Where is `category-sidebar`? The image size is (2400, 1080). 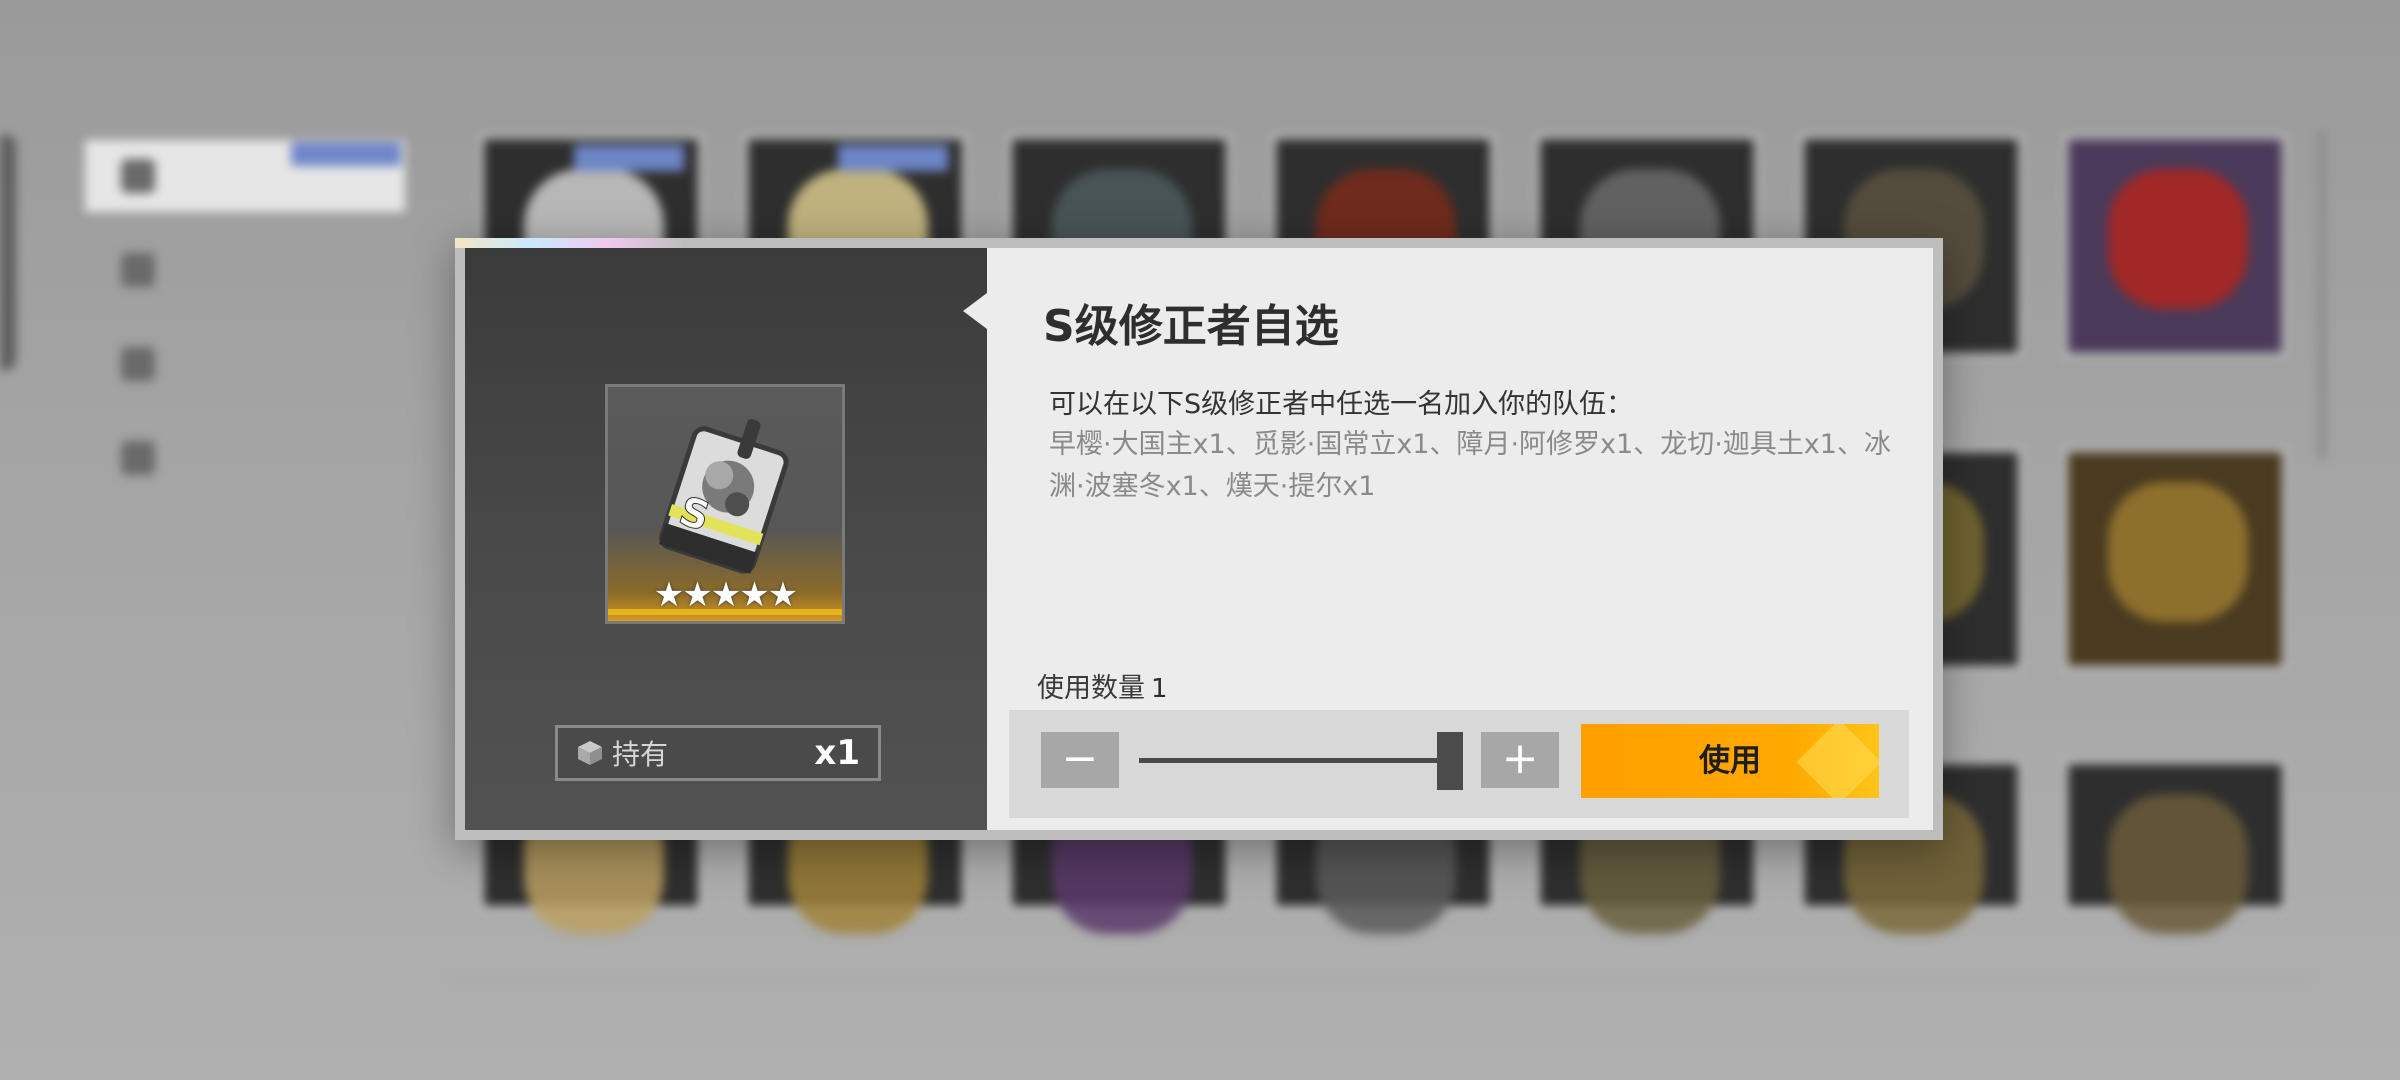 category-sidebar is located at coordinates (245, 328).